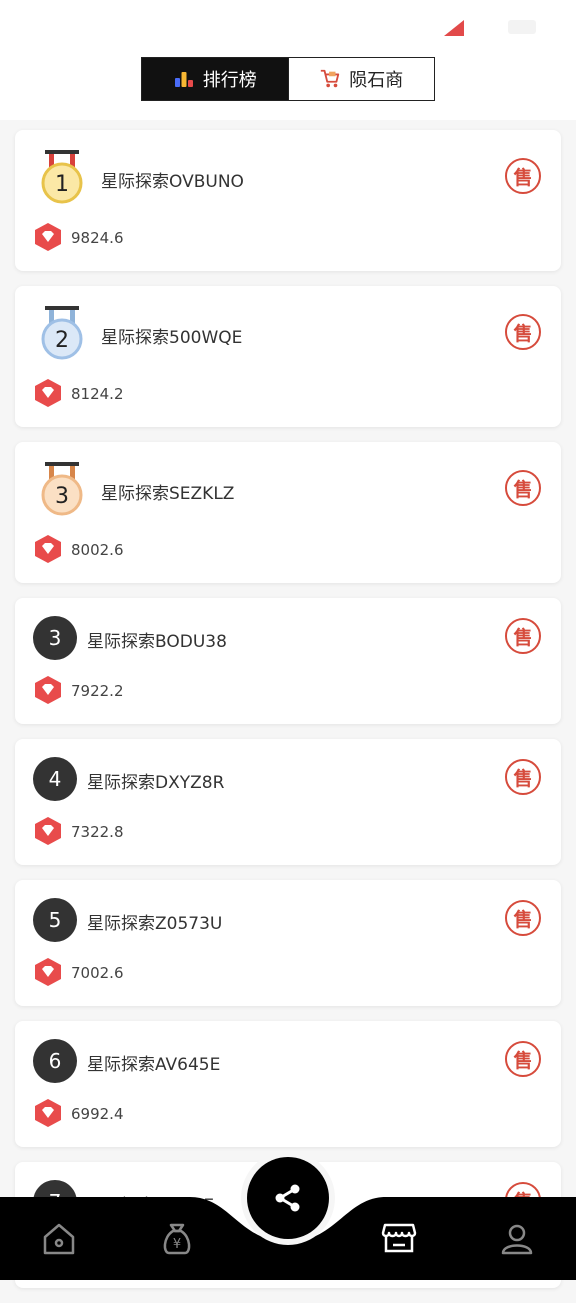 The width and height of the screenshot is (576, 1303). What do you see at coordinates (55, 638) in the screenshot?
I see `rank-badge: 3` at bounding box center [55, 638].